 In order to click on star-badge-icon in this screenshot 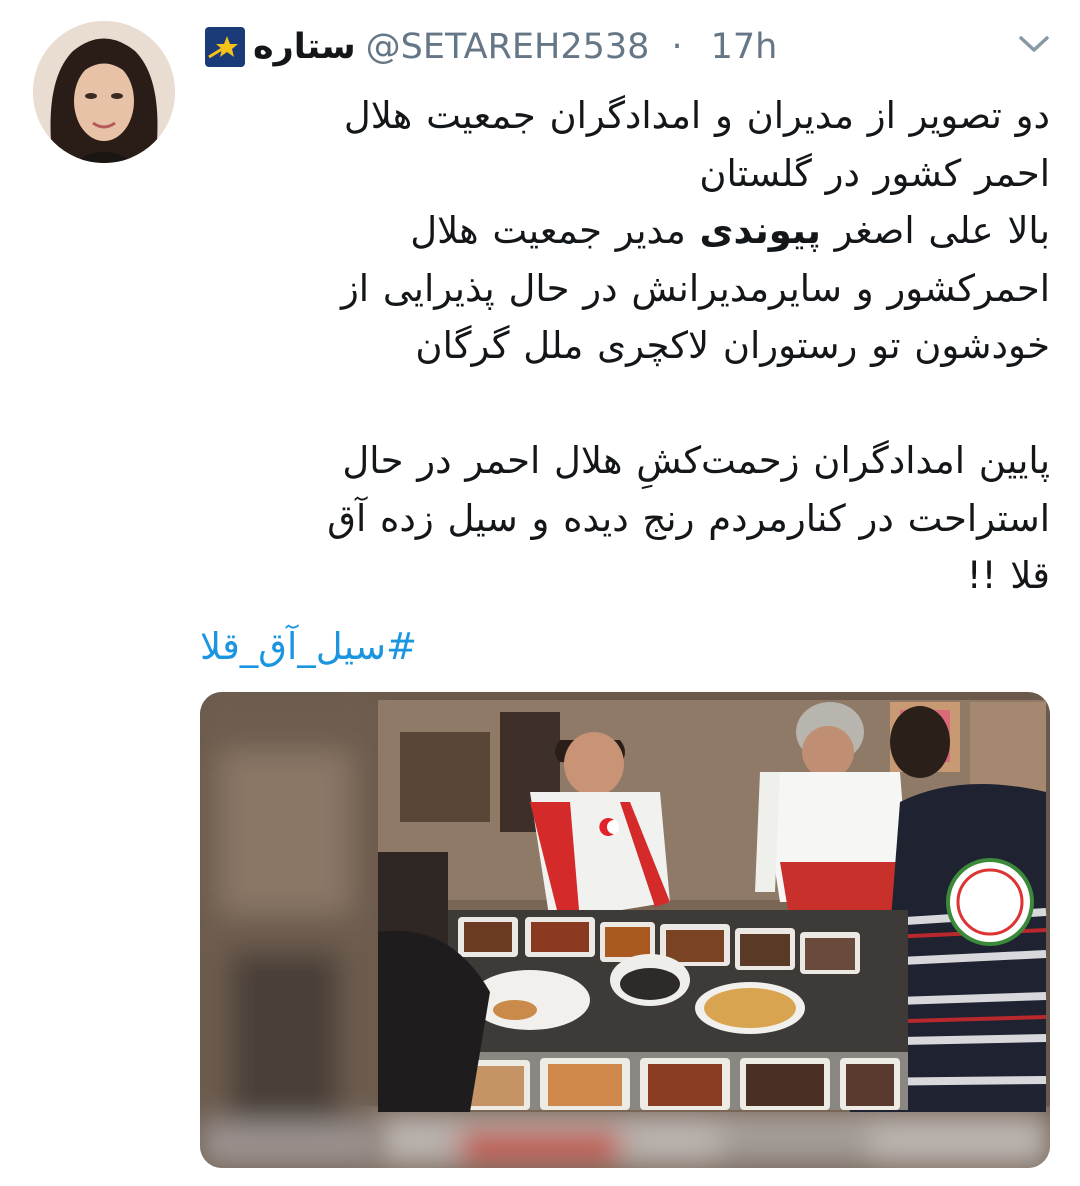, I will do `click(225, 47)`.